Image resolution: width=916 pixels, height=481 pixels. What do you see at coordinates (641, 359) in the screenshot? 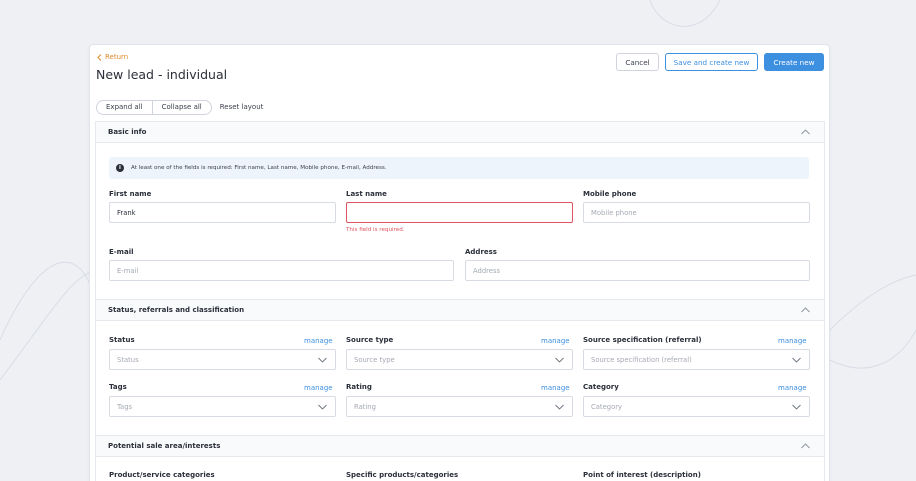
I see `source-specification-select-value: Source specification (referral)` at bounding box center [641, 359].